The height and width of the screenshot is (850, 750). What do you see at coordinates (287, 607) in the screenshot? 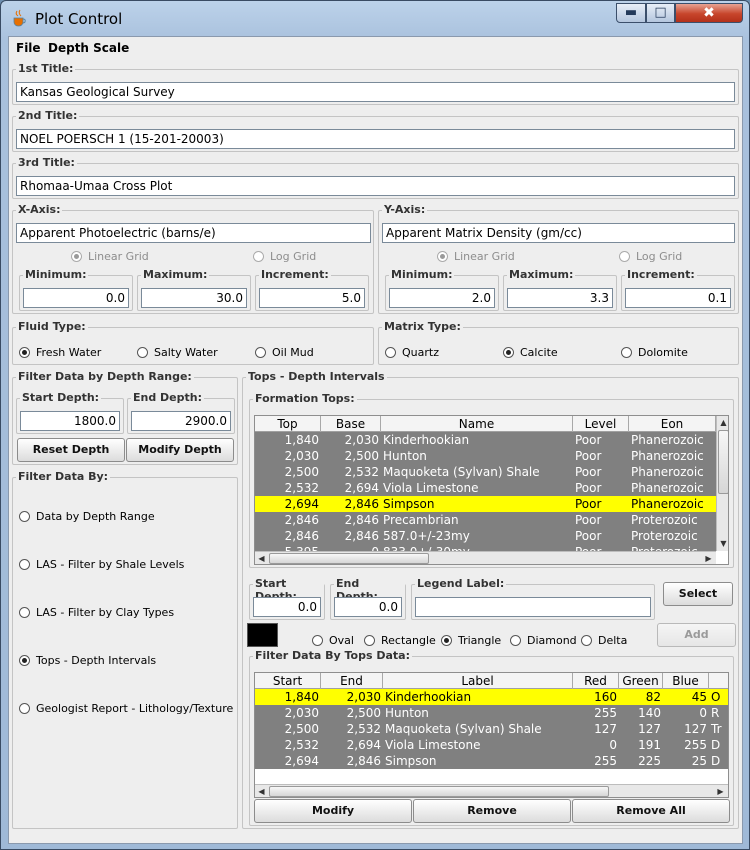
I see `tops-start-depth-input: 0.0` at bounding box center [287, 607].